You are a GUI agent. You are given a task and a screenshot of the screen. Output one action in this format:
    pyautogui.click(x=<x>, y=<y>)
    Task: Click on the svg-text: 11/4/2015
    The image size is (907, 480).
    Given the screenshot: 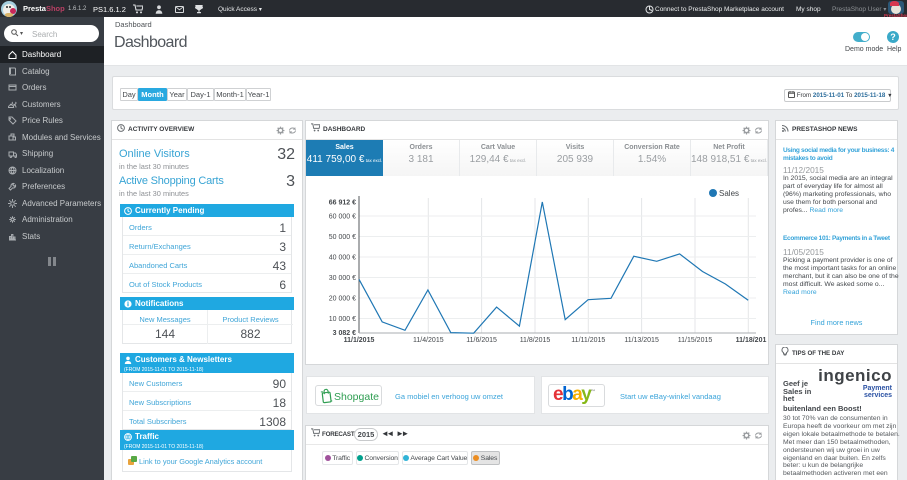 What is the action you would take?
    pyautogui.click(x=428, y=340)
    